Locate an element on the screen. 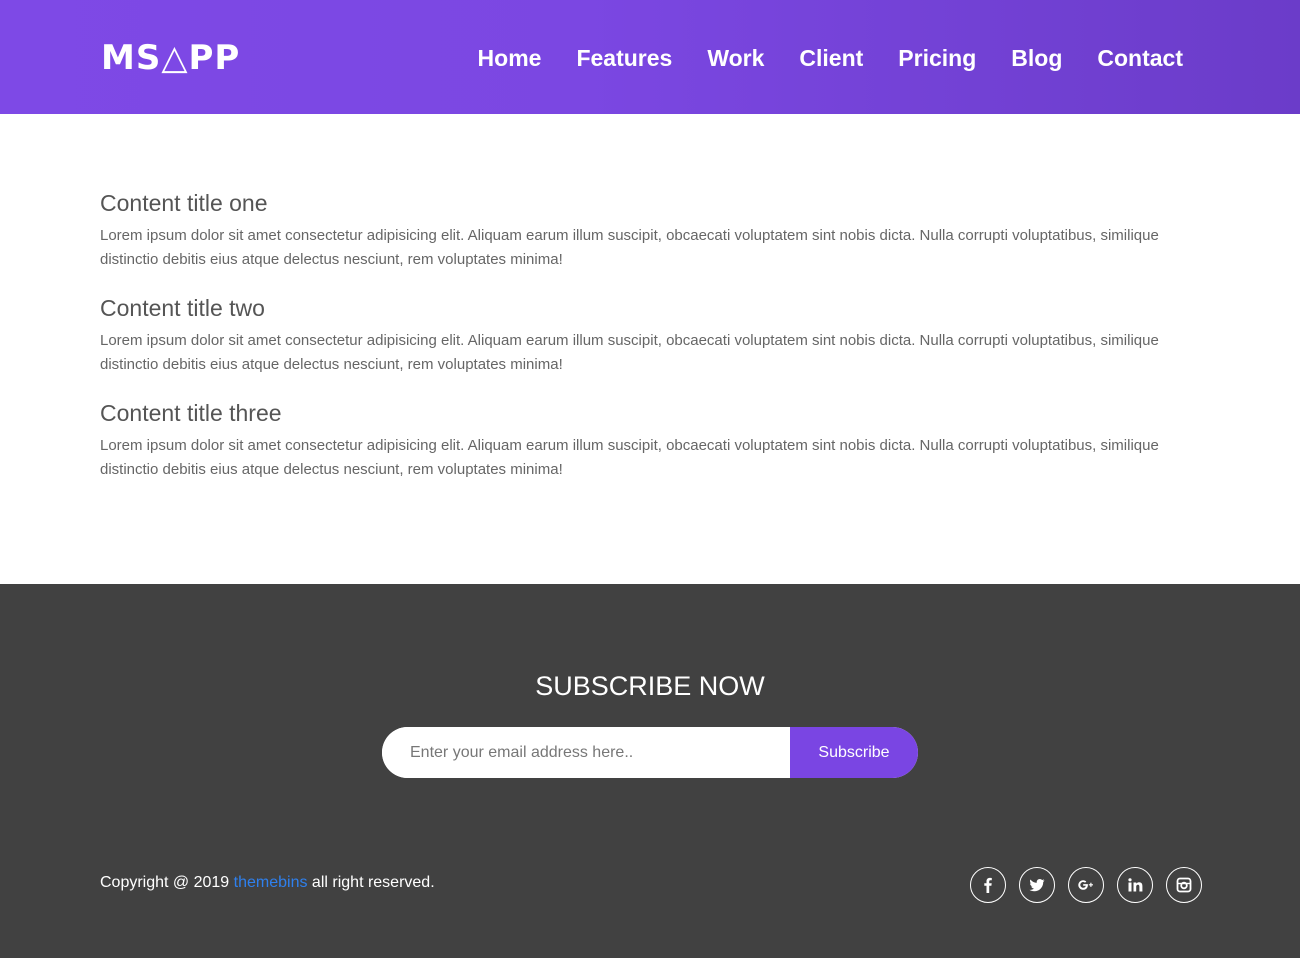 This screenshot has height=958, width=1300. nav-contact: Contact is located at coordinates (1140, 58).